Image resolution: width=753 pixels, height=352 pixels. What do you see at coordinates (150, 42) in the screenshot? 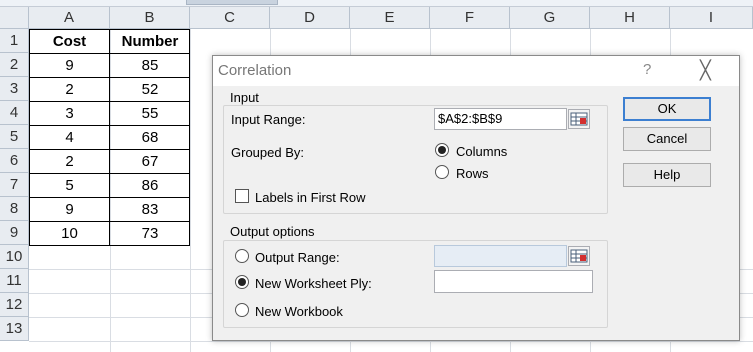
I see `cell-b1: Number` at bounding box center [150, 42].